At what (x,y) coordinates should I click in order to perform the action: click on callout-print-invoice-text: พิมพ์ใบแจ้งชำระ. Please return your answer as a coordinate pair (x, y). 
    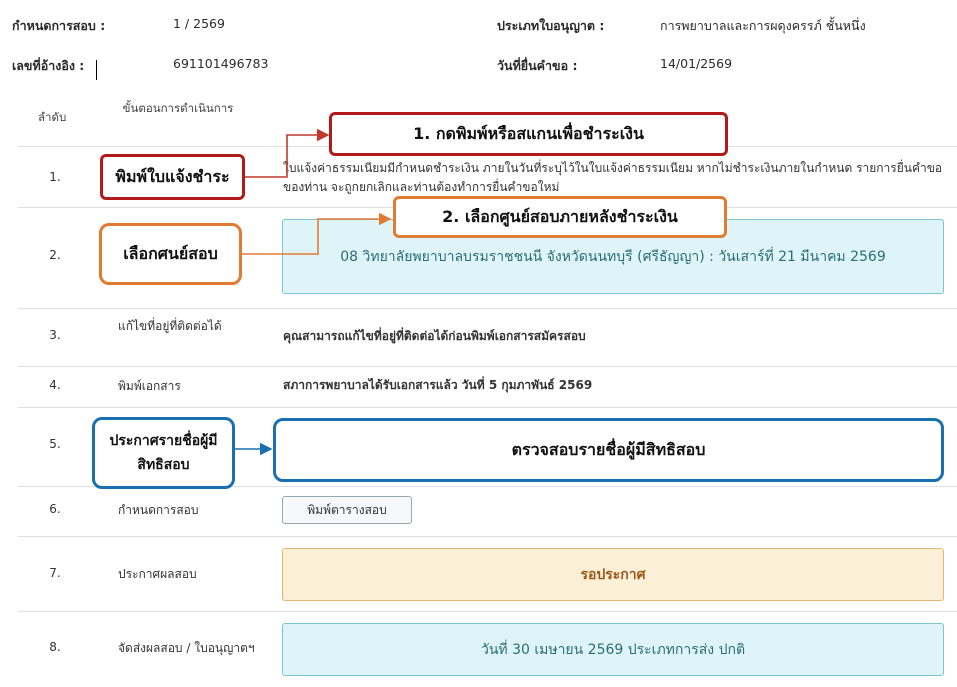
    Looking at the image, I should click on (172, 176).